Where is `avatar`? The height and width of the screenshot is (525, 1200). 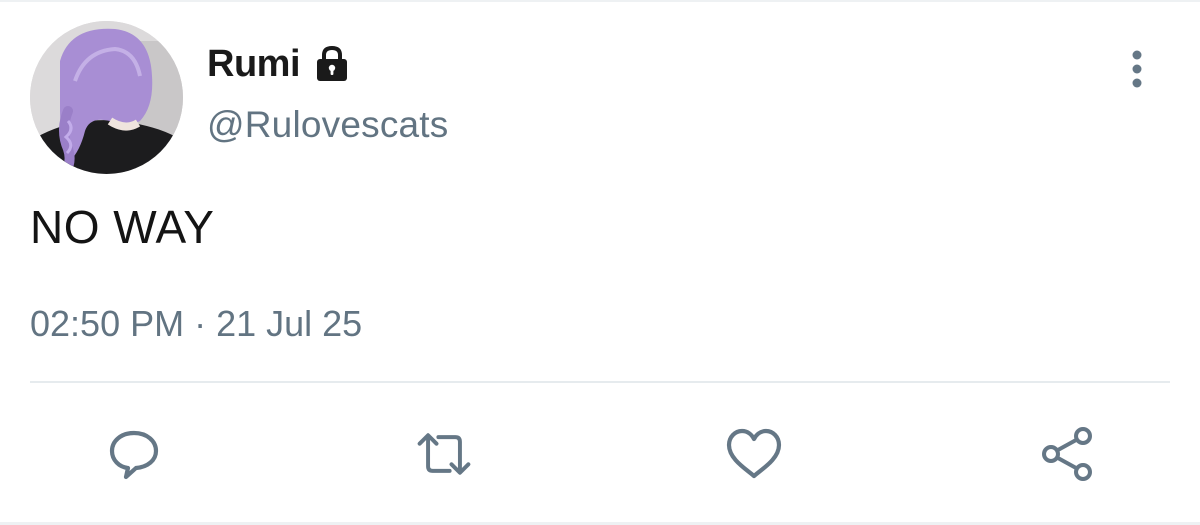 avatar is located at coordinates (106, 97).